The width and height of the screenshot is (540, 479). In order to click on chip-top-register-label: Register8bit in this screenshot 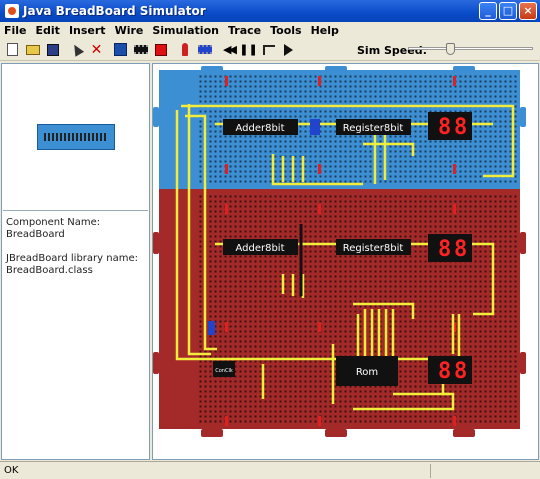, I will do `click(373, 128)`.